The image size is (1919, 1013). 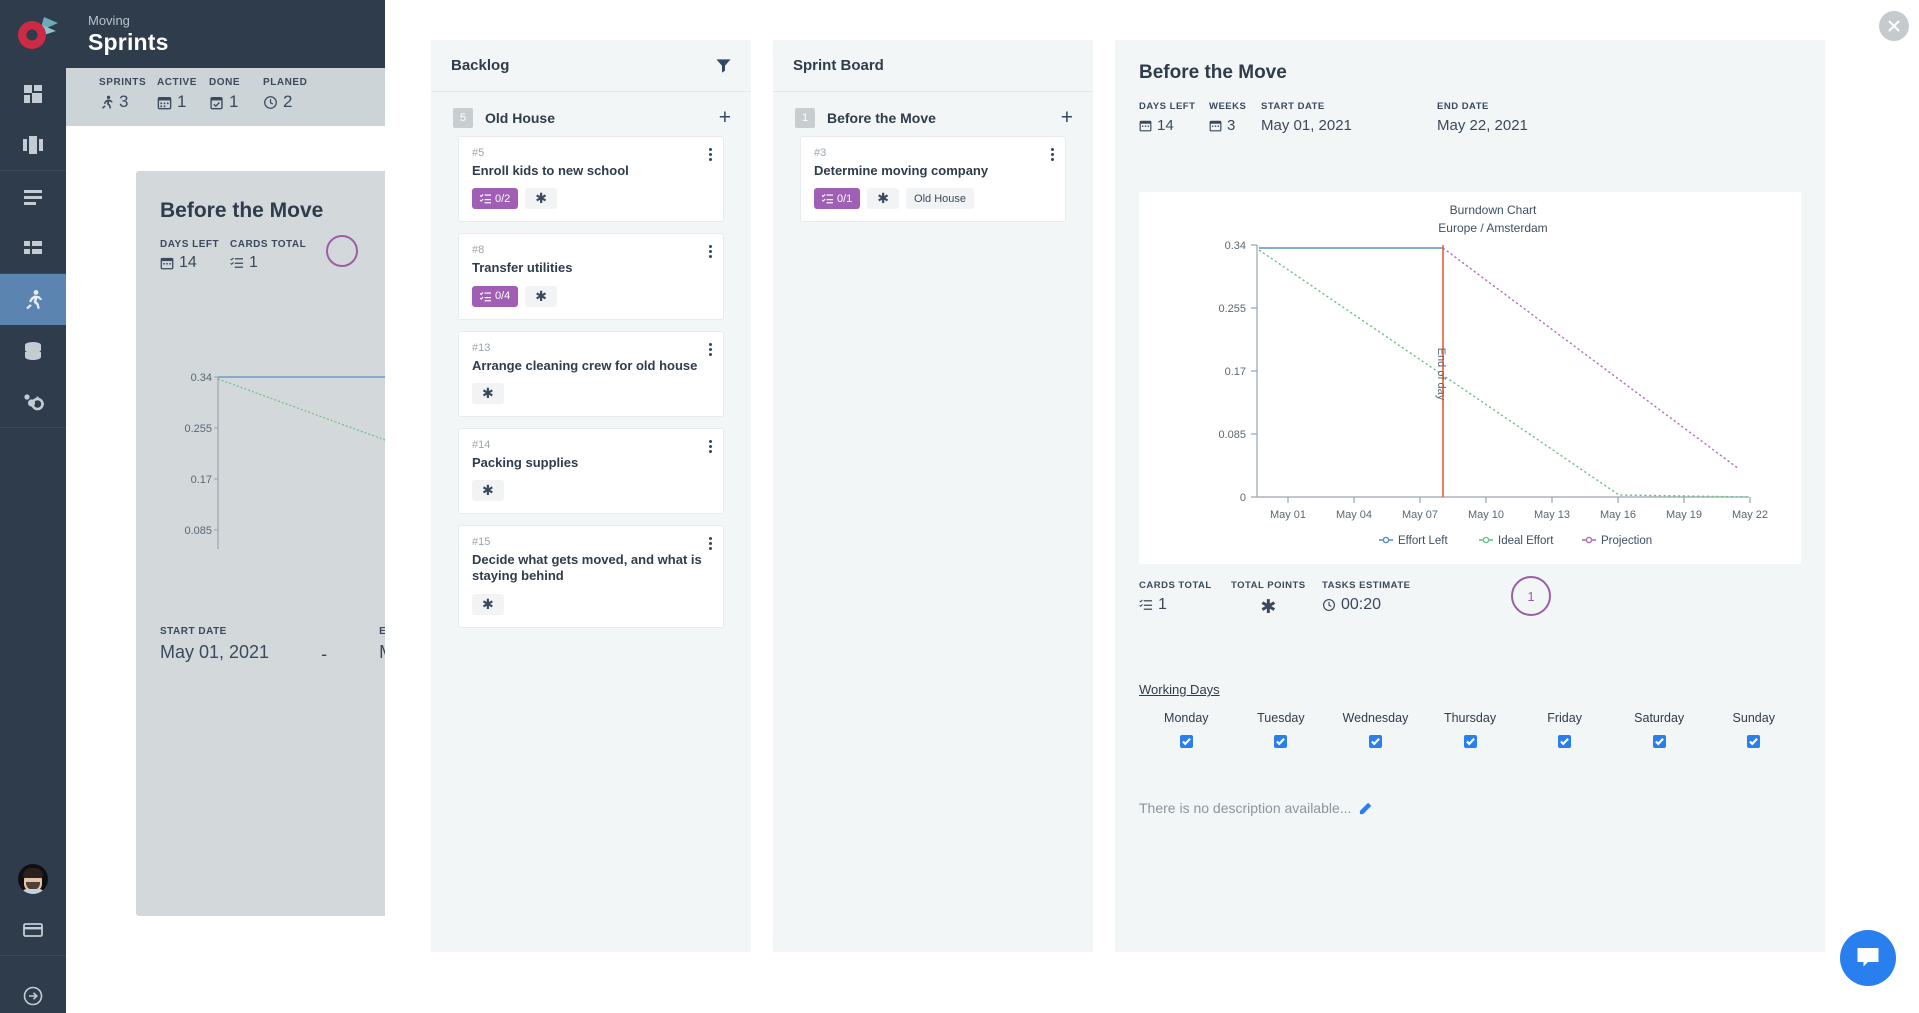 What do you see at coordinates (1268, 607) in the screenshot?
I see `kpi-number: ✱` at bounding box center [1268, 607].